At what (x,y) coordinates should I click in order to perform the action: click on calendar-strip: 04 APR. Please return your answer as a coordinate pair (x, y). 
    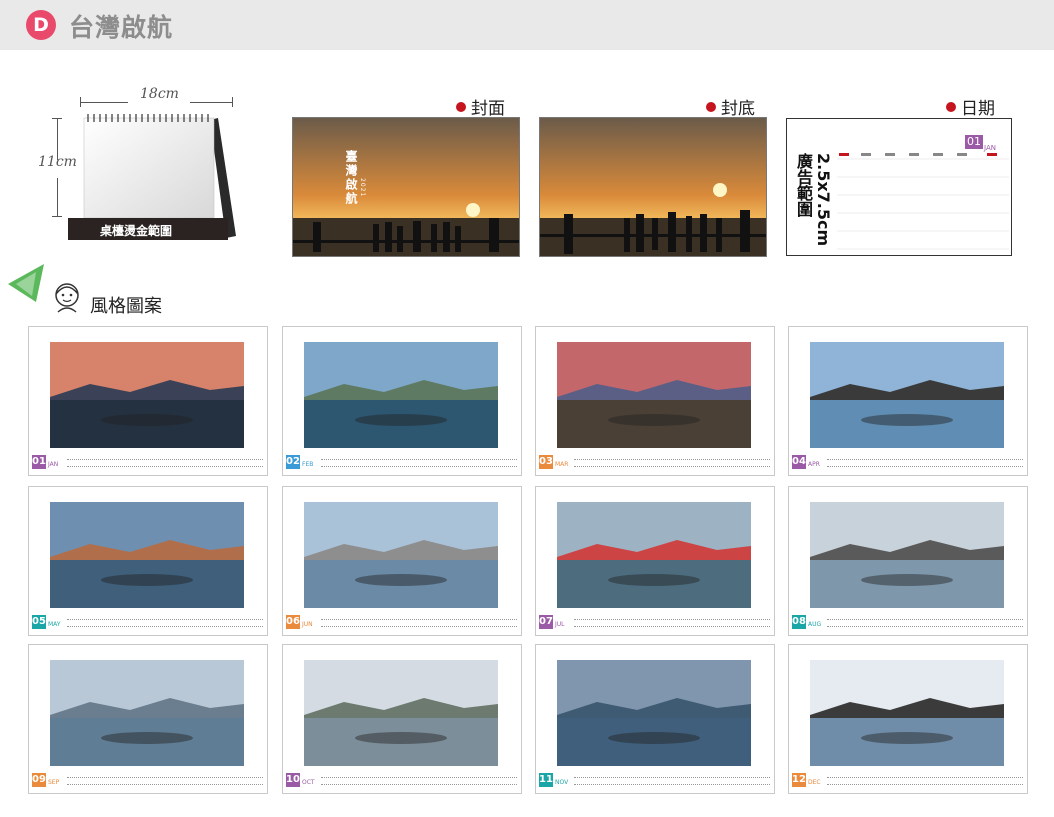
    Looking at the image, I should click on (908, 462).